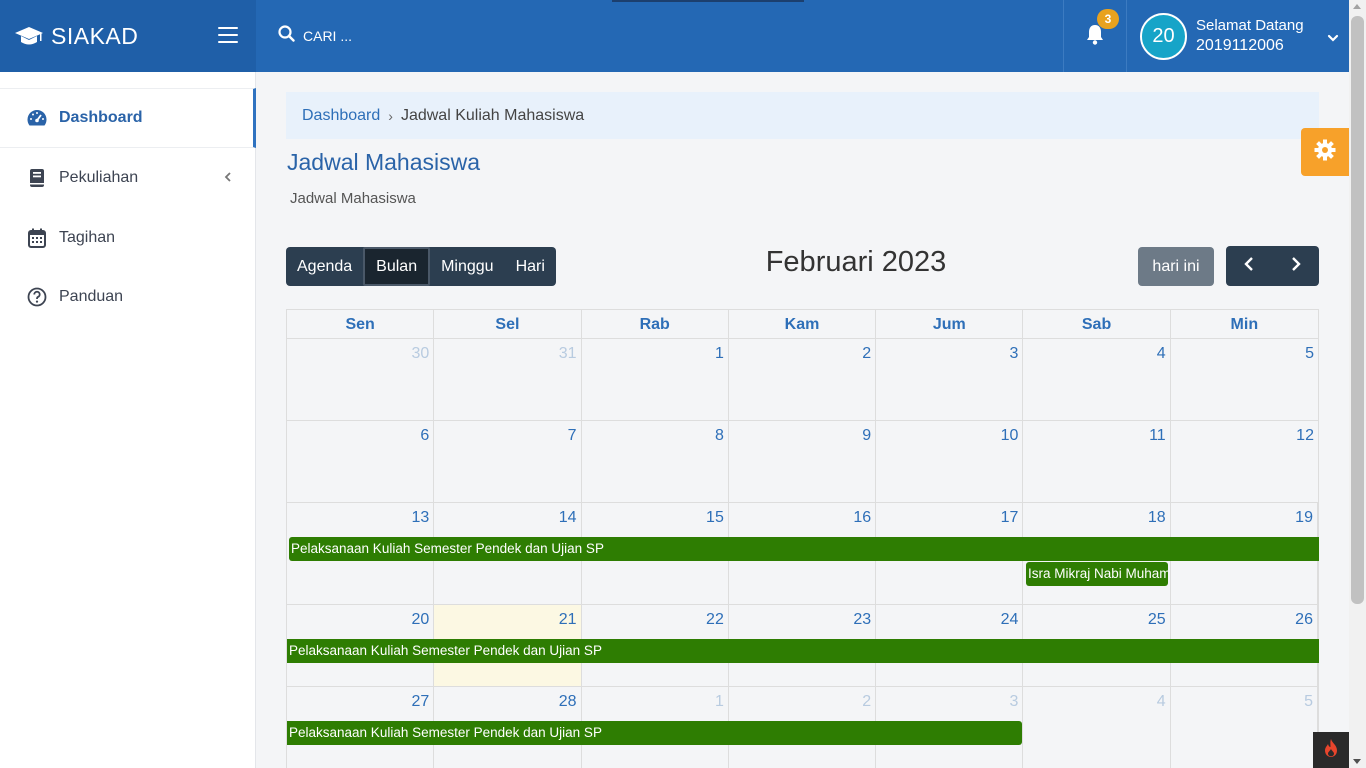 The height and width of the screenshot is (768, 1366). What do you see at coordinates (37, 238) in the screenshot?
I see `calendar-icon` at bounding box center [37, 238].